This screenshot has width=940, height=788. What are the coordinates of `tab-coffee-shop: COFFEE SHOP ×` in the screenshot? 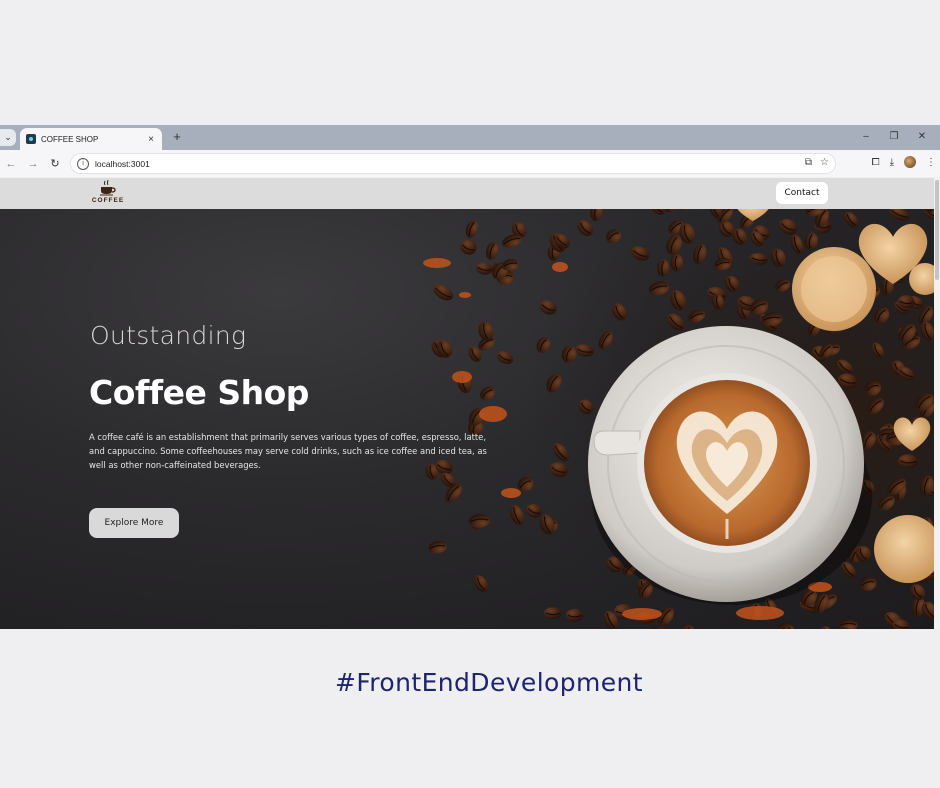 It's located at (91, 139).